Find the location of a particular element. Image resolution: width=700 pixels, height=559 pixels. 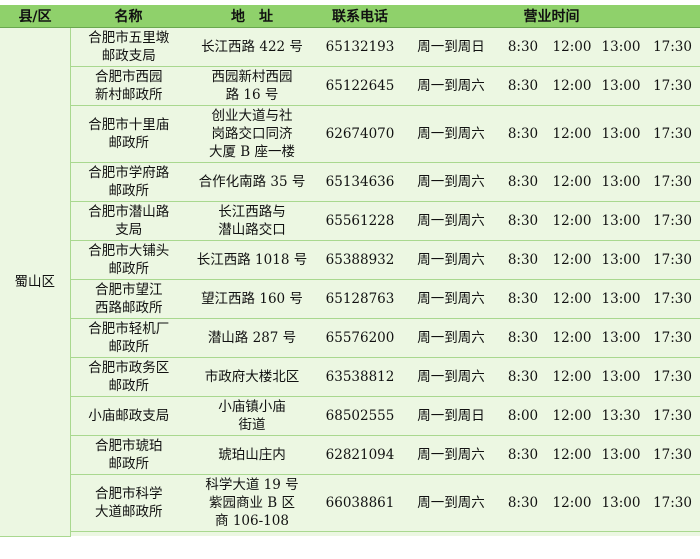

header-row: 县/区 名称 地 址 联系电话 营业时间 is located at coordinates (350, 16).